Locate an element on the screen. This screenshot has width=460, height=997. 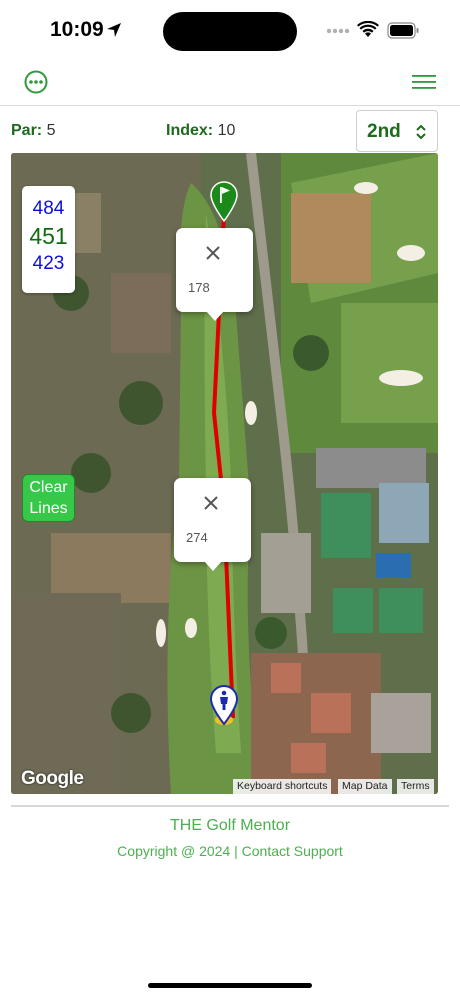
more-options-icon is located at coordinates (36, 82).